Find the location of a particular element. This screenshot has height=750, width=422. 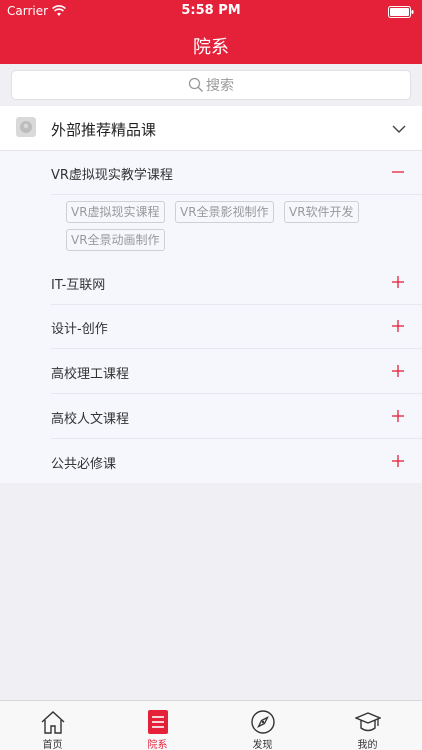

battery-icon is located at coordinates (401, 12).